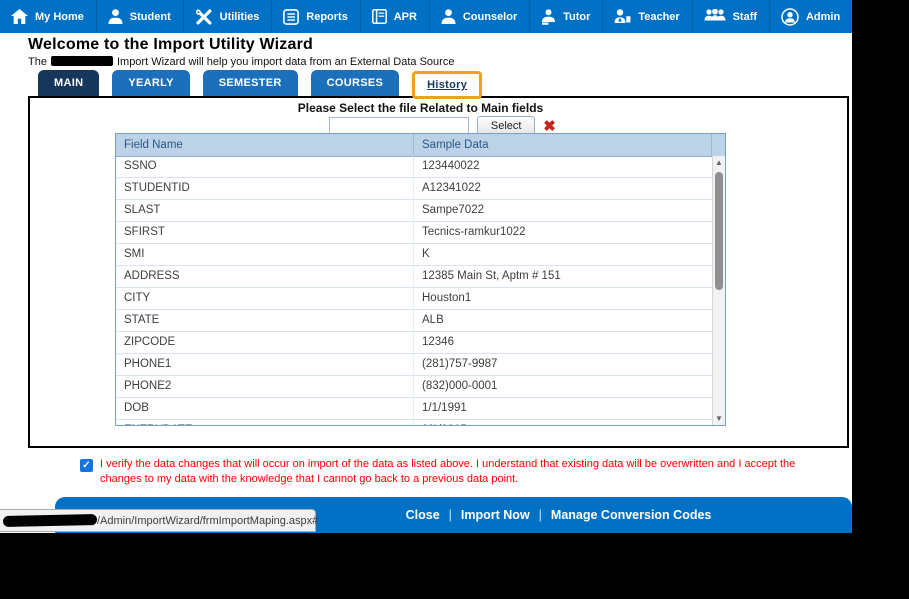 The width and height of the screenshot is (909, 599). I want to click on nav-item-admin: Admin, so click(811, 16).